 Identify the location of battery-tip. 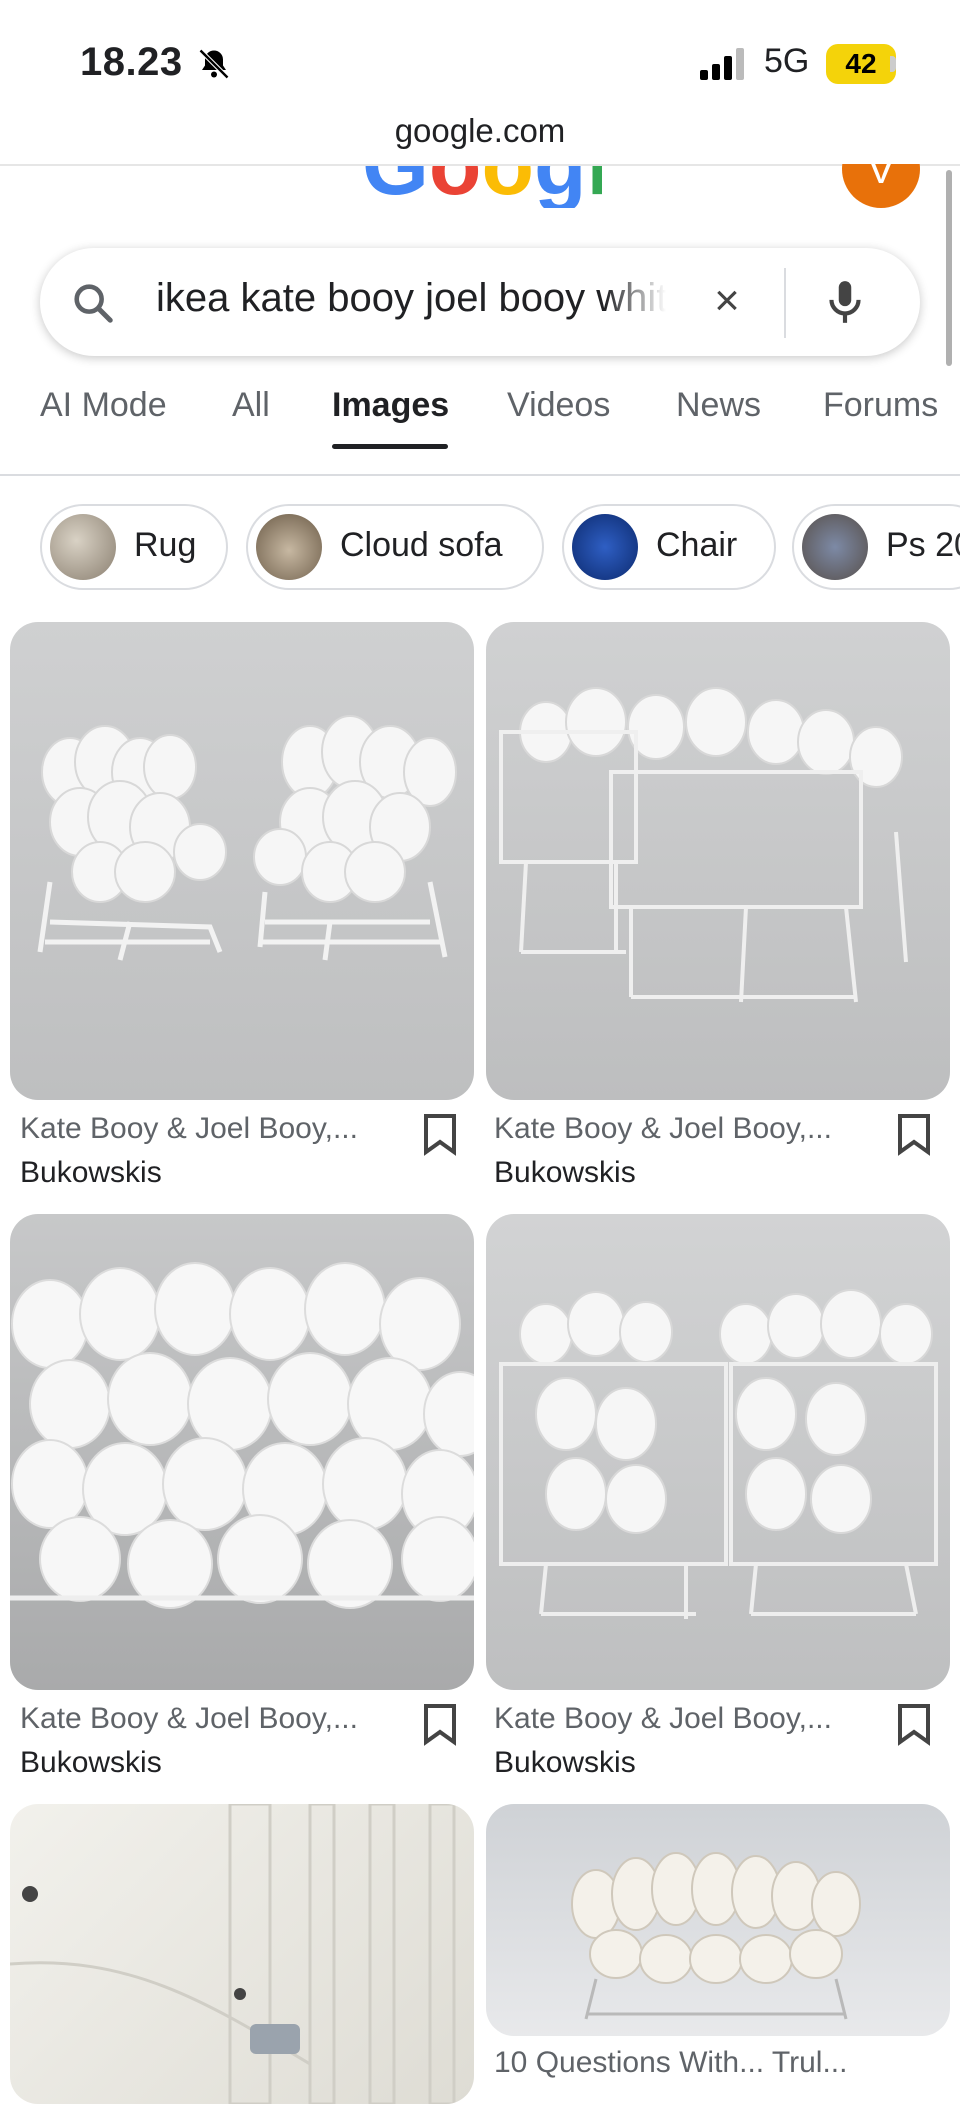
(893, 64).